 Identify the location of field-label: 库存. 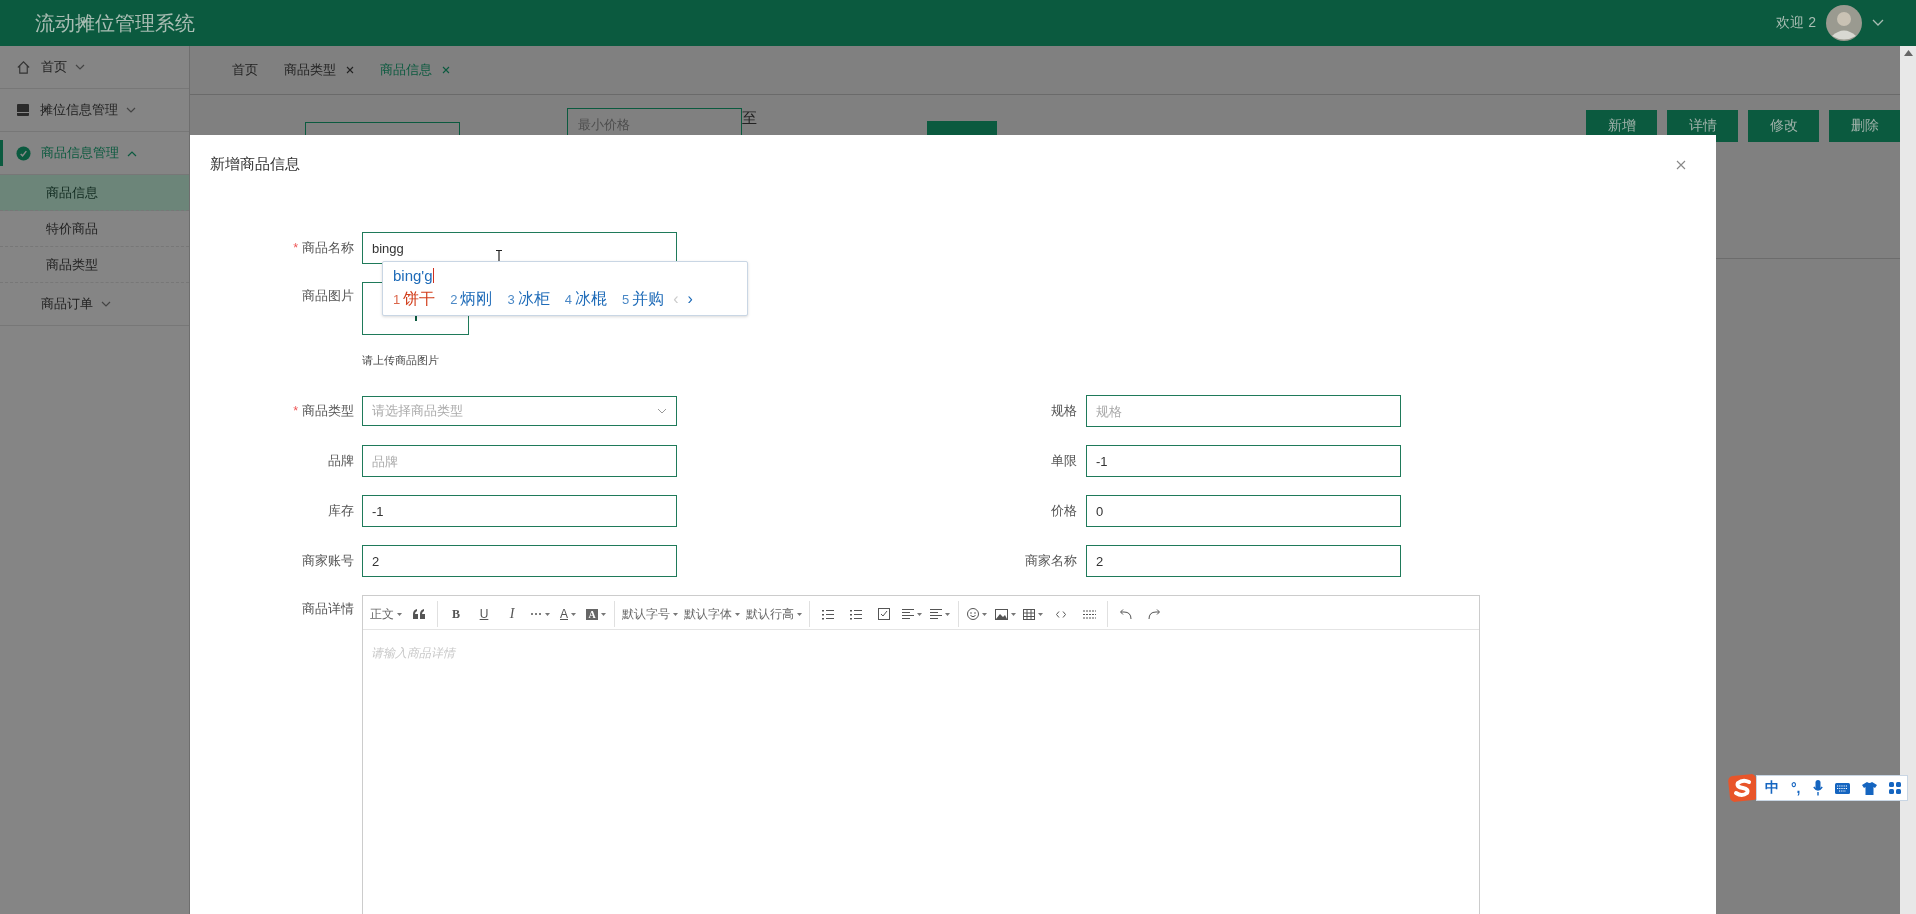
(341, 511).